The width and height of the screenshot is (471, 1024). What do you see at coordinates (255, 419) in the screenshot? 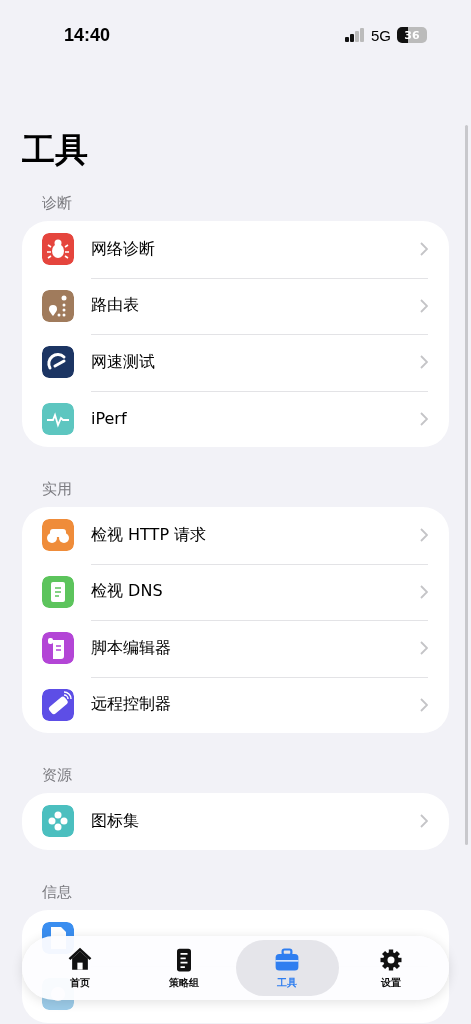
I see `menu-item: iPerf` at bounding box center [255, 419].